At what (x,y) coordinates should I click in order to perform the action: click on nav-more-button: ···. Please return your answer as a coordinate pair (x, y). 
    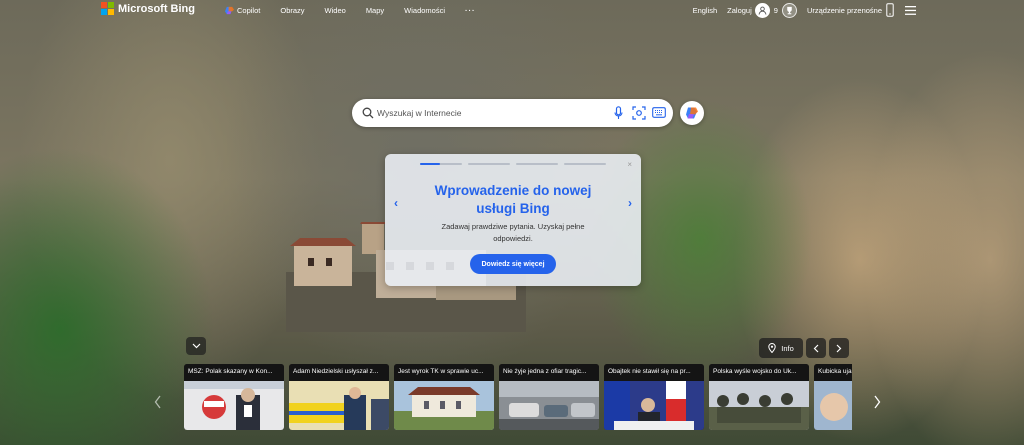
    Looking at the image, I should click on (470, 10).